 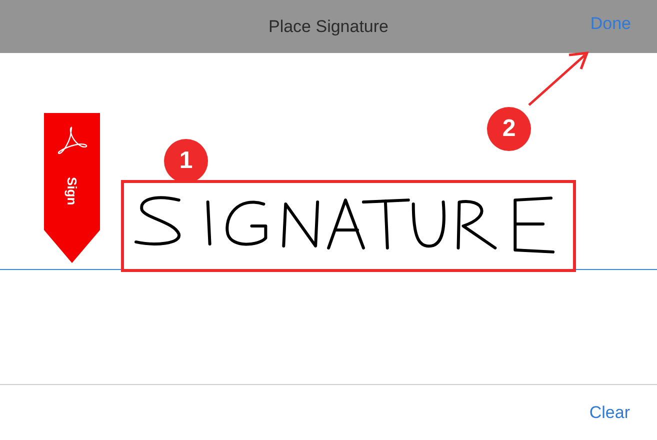 I want to click on acrobat-icon, so click(x=72, y=140).